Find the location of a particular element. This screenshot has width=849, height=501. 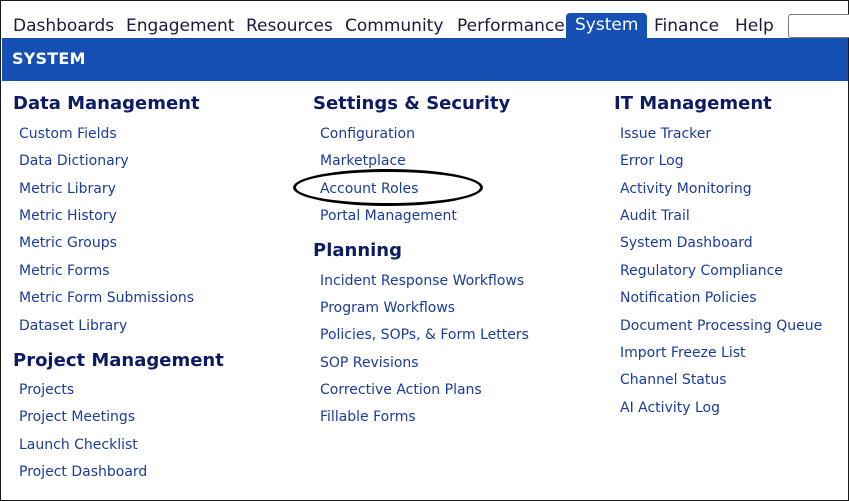

link-metric-history: Metric History is located at coordinates (68, 216).